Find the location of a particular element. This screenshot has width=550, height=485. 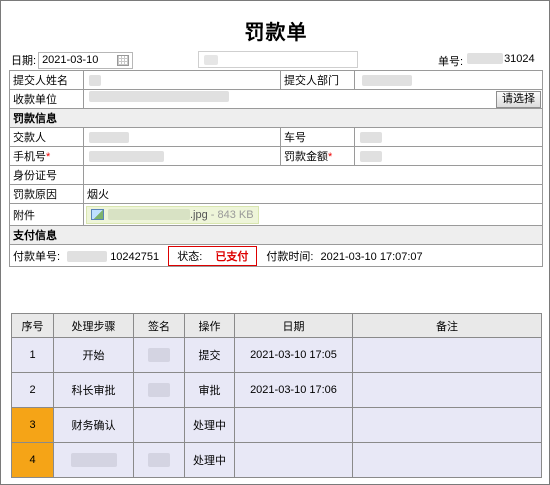

reason-value: 烟火 is located at coordinates (313, 194).